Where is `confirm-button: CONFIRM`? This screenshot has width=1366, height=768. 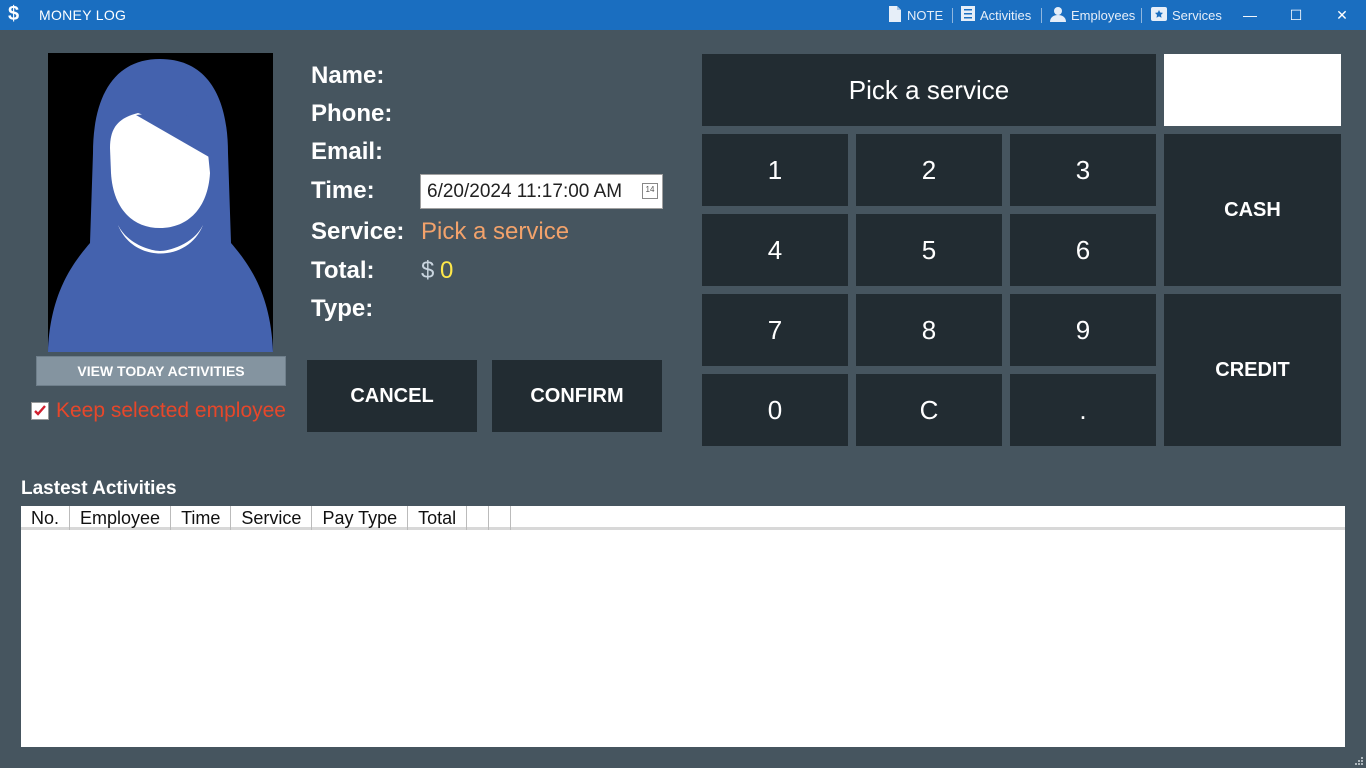
confirm-button: CONFIRM is located at coordinates (577, 396).